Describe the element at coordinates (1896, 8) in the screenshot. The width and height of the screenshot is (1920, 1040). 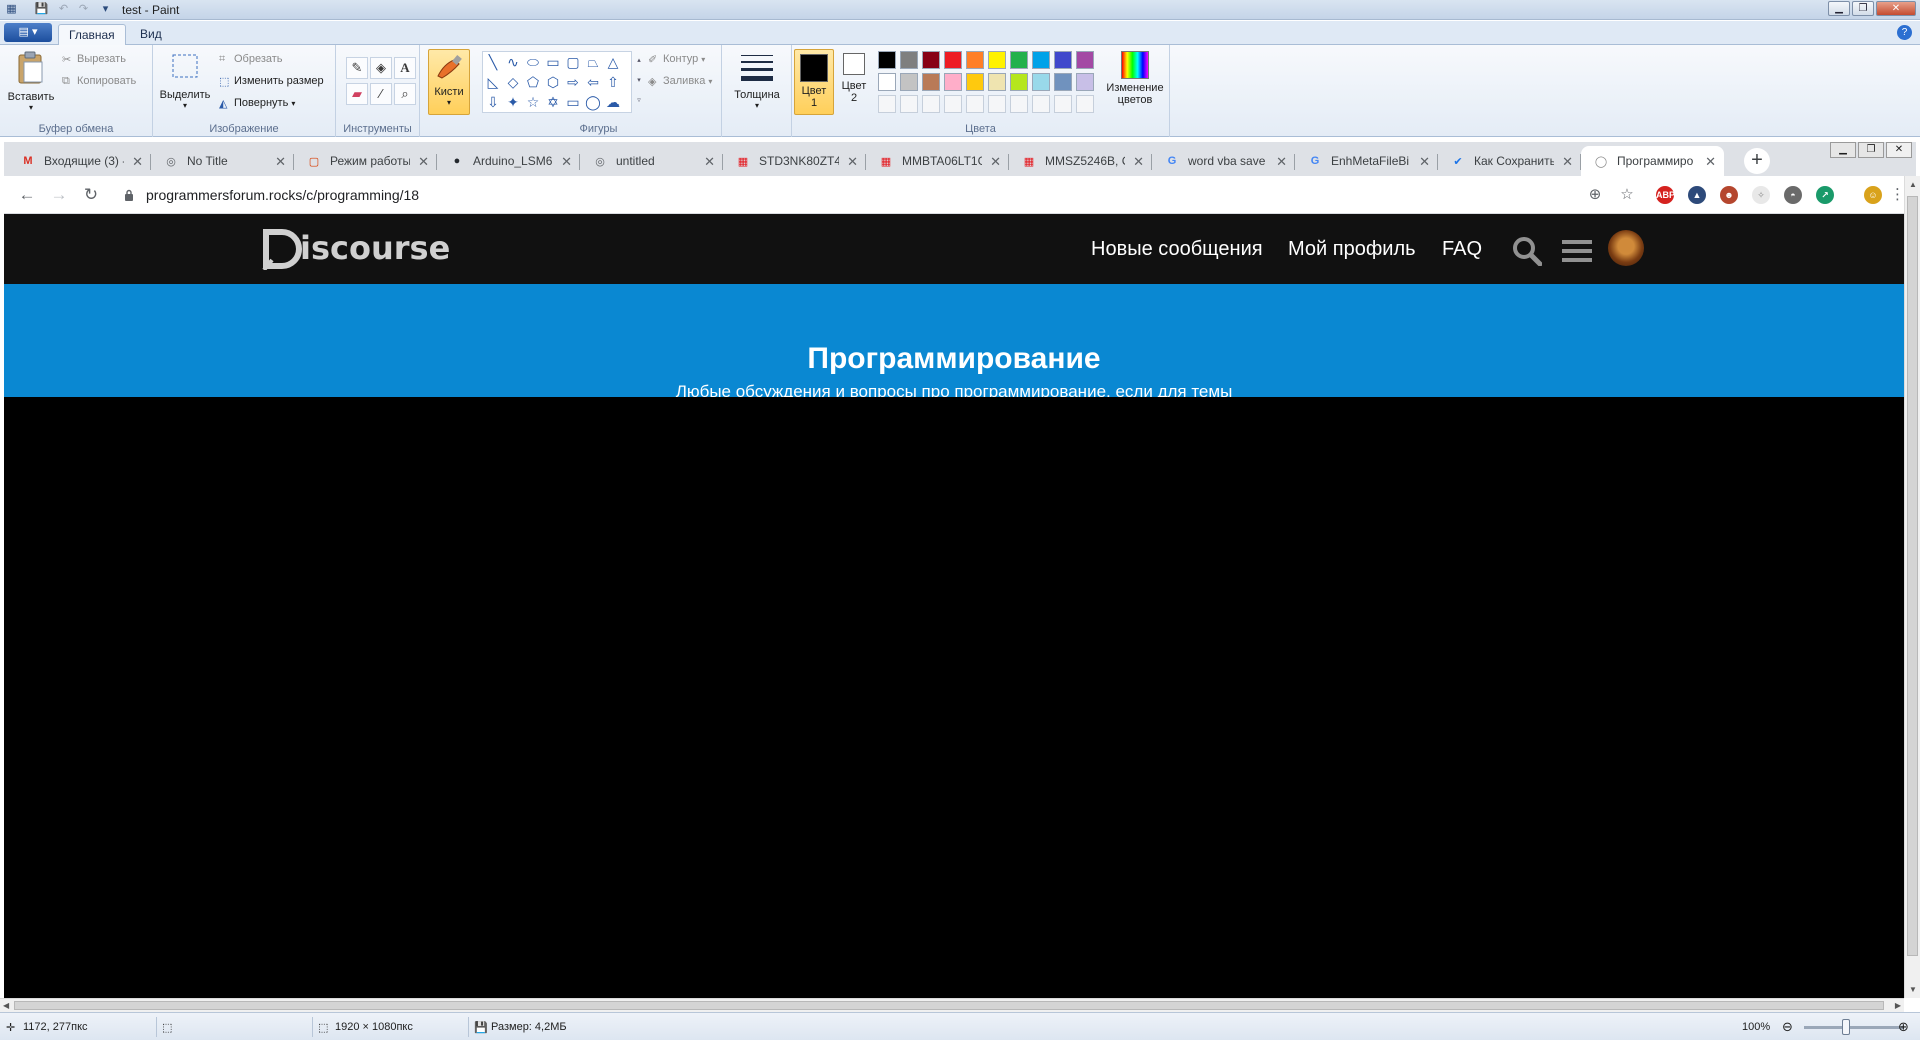
I see `close-button: ✕` at that location.